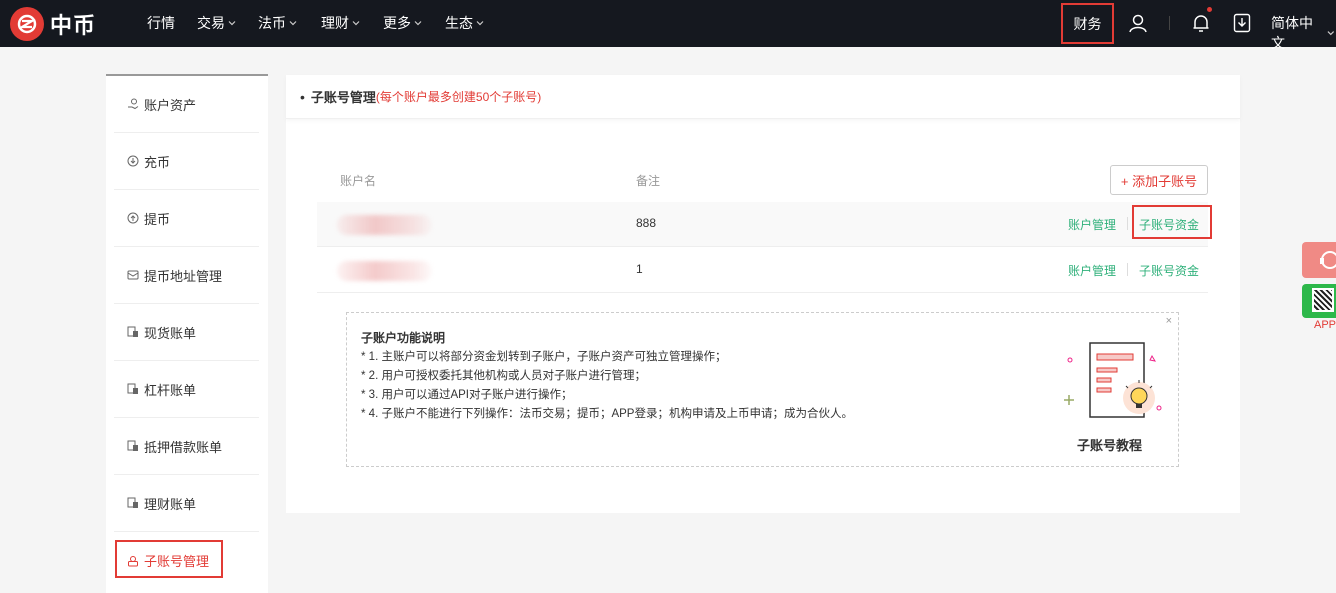 The width and height of the screenshot is (1336, 593). What do you see at coordinates (170, 390) in the screenshot?
I see `sidebar-item-label: 杠杆账单` at bounding box center [170, 390].